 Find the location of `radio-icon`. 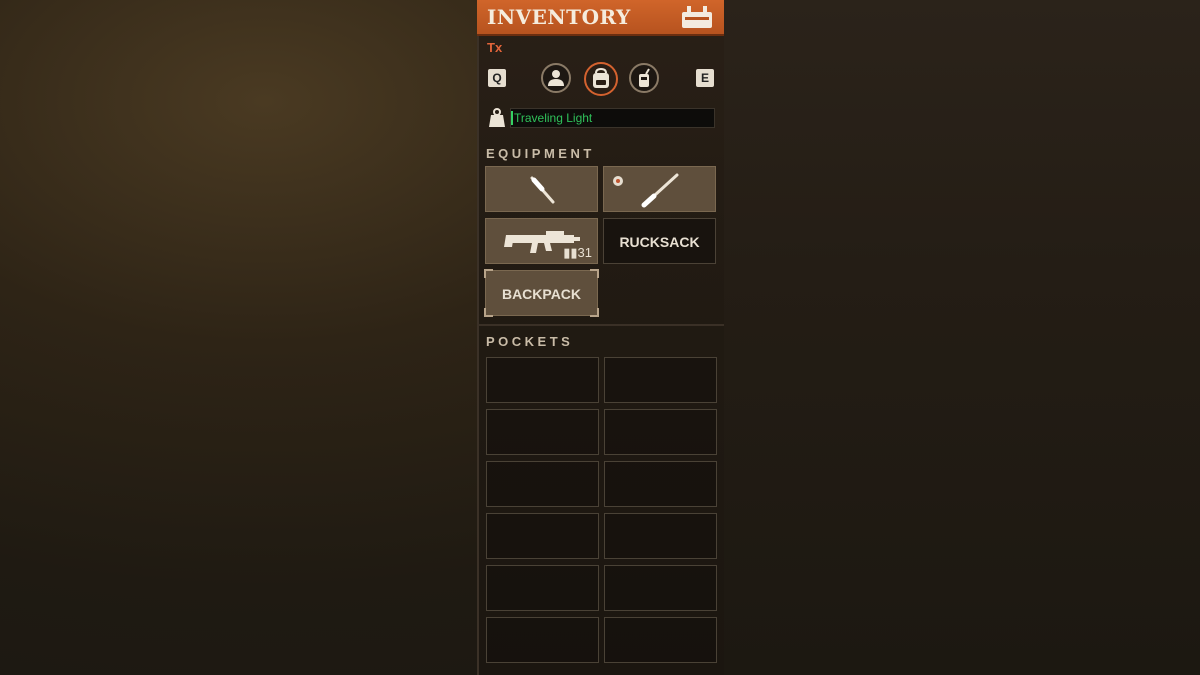

radio-icon is located at coordinates (644, 77).